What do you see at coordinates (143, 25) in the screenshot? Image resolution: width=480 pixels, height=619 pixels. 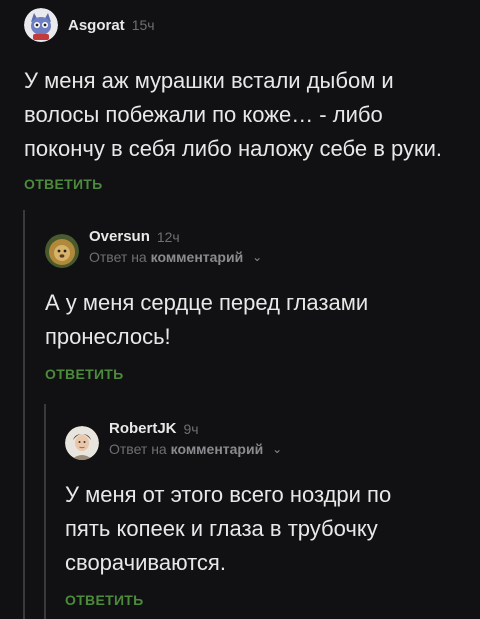 I see `timestamp: 15ч` at bounding box center [143, 25].